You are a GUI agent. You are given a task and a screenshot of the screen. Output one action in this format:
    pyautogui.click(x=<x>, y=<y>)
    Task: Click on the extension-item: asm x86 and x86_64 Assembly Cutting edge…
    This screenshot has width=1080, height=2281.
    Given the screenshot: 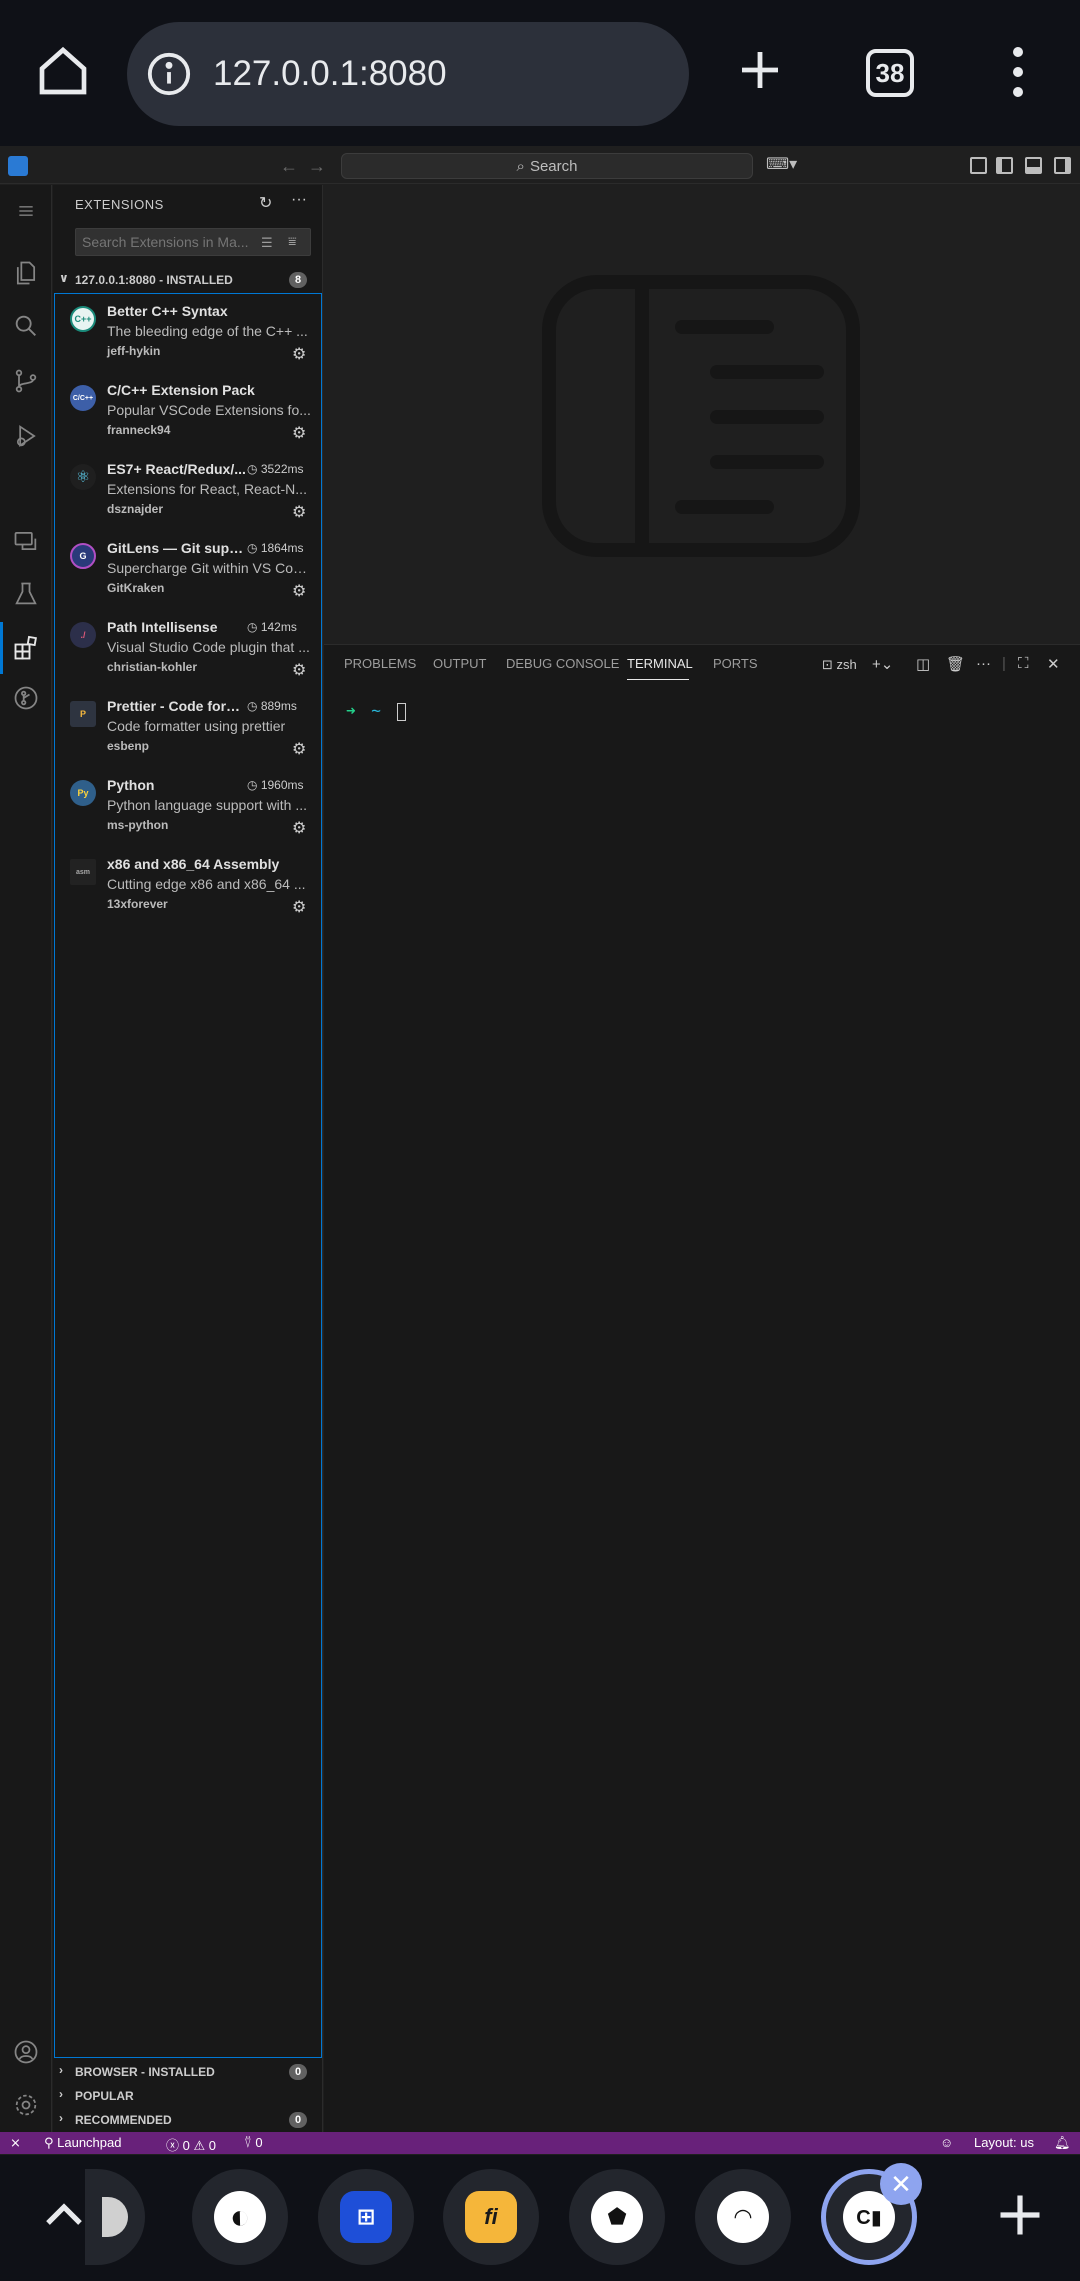 What is the action you would take?
    pyautogui.click(x=188, y=886)
    